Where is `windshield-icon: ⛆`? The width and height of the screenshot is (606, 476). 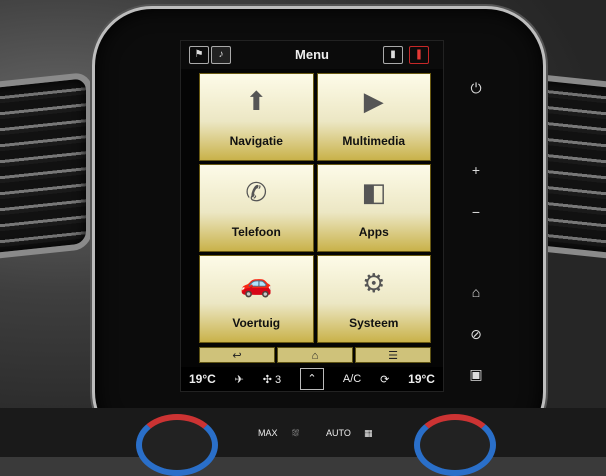 windshield-icon: ⛆ is located at coordinates (295, 433).